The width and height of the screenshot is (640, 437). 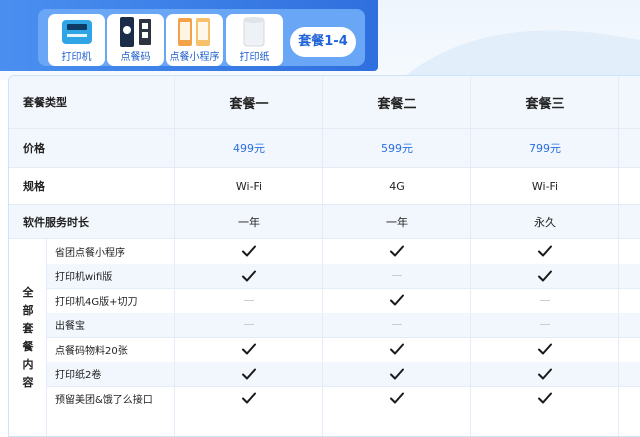 I want to click on plan-three-price: 799元, so click(x=545, y=148).